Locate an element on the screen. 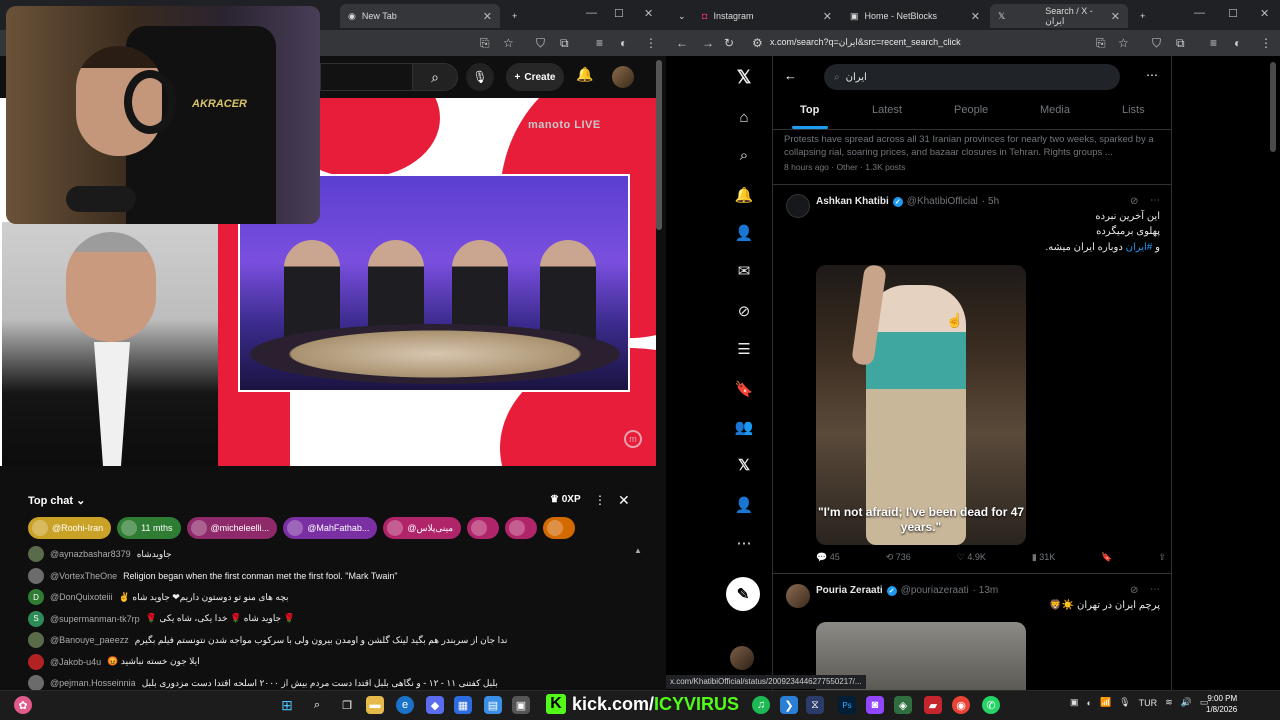 The height and width of the screenshot is (720, 1280). app-icon: ▣ is located at coordinates (521, 705).